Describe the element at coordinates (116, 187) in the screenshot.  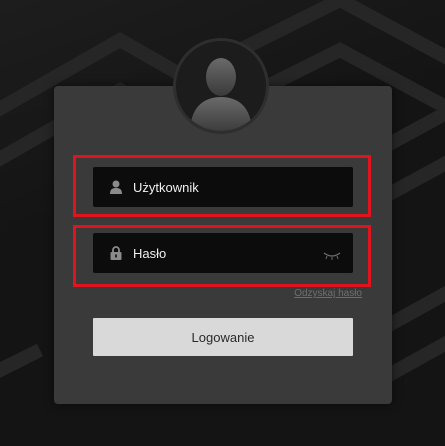
I see `user-icon` at that location.